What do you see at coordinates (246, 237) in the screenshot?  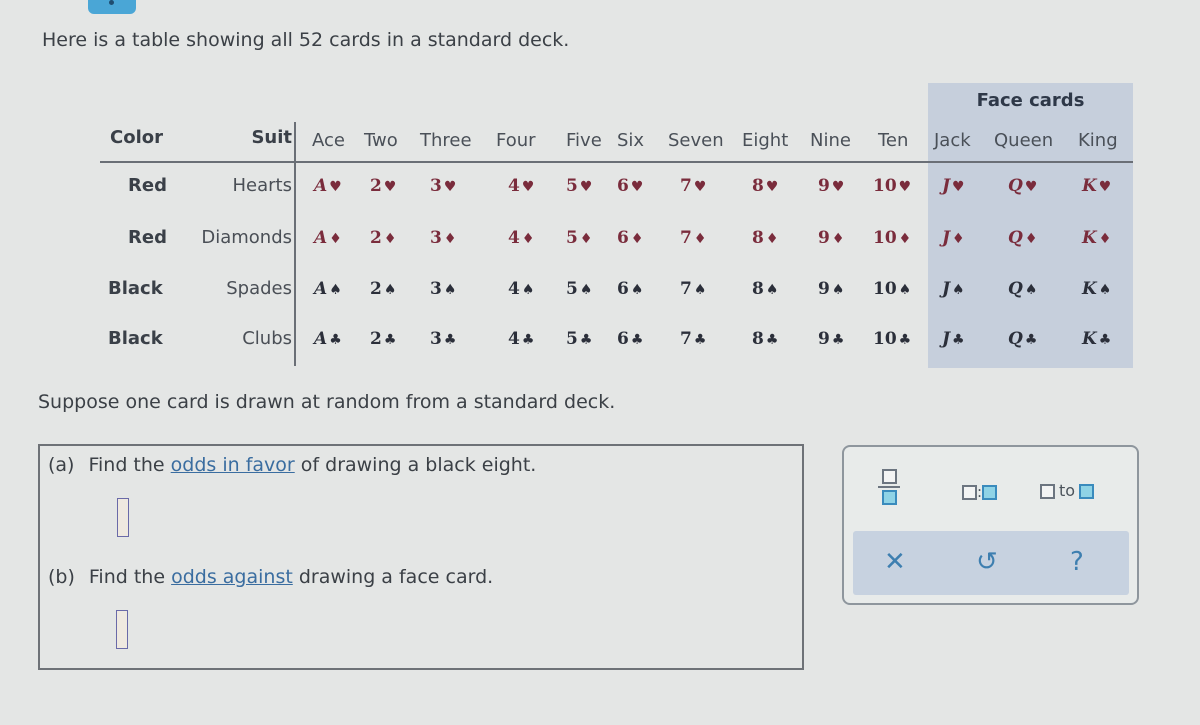 I see `row-suit-label: Diamonds` at bounding box center [246, 237].